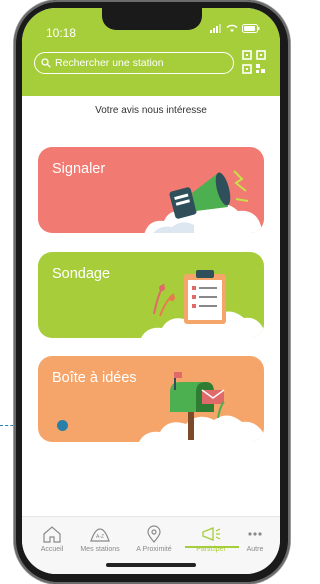 This screenshot has height=584, width=320. I want to click on card-sondage: Sondage, so click(151, 295).